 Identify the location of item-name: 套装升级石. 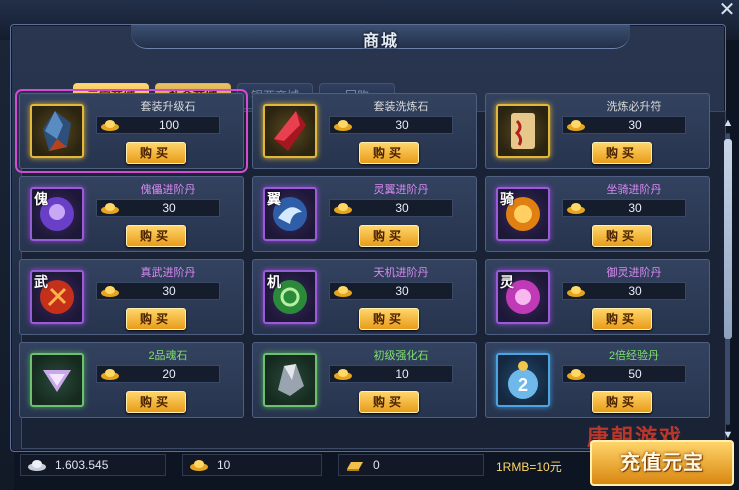
(168, 107).